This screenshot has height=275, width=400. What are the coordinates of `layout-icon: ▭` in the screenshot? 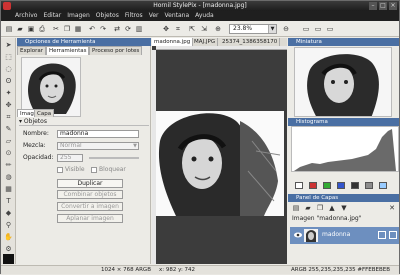 It's located at (318, 29).